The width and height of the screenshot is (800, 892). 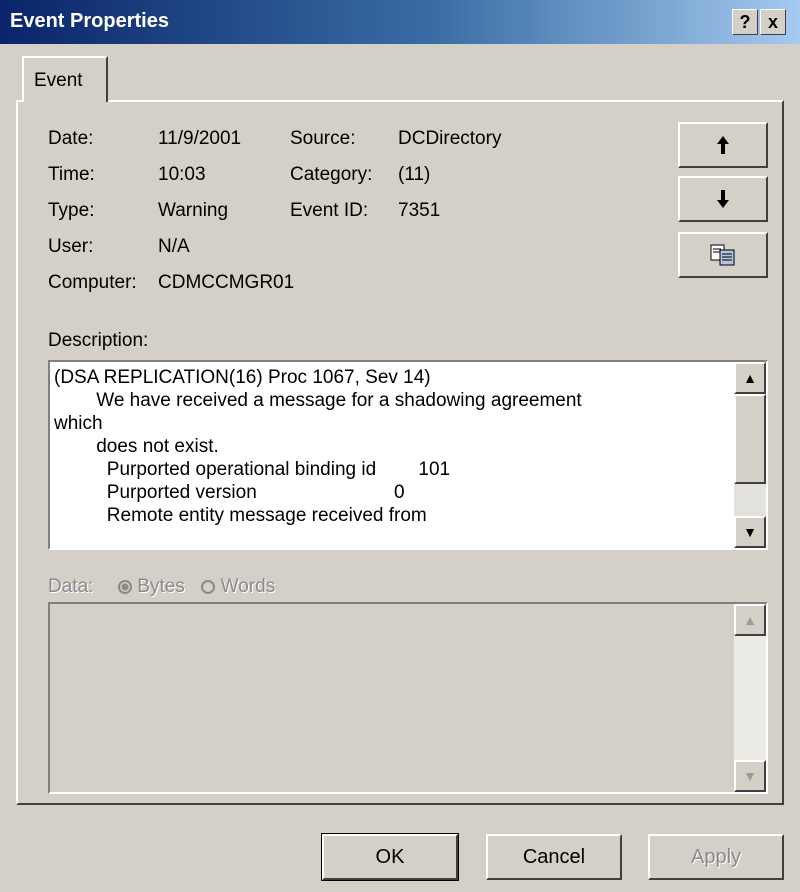 I want to click on description-scrollbar: ▲ ▼, so click(x=750, y=455).